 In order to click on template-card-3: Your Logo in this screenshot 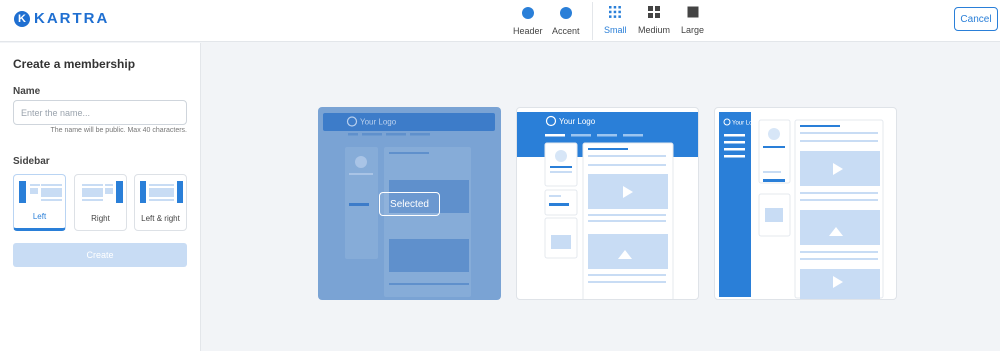, I will do `click(805, 203)`.